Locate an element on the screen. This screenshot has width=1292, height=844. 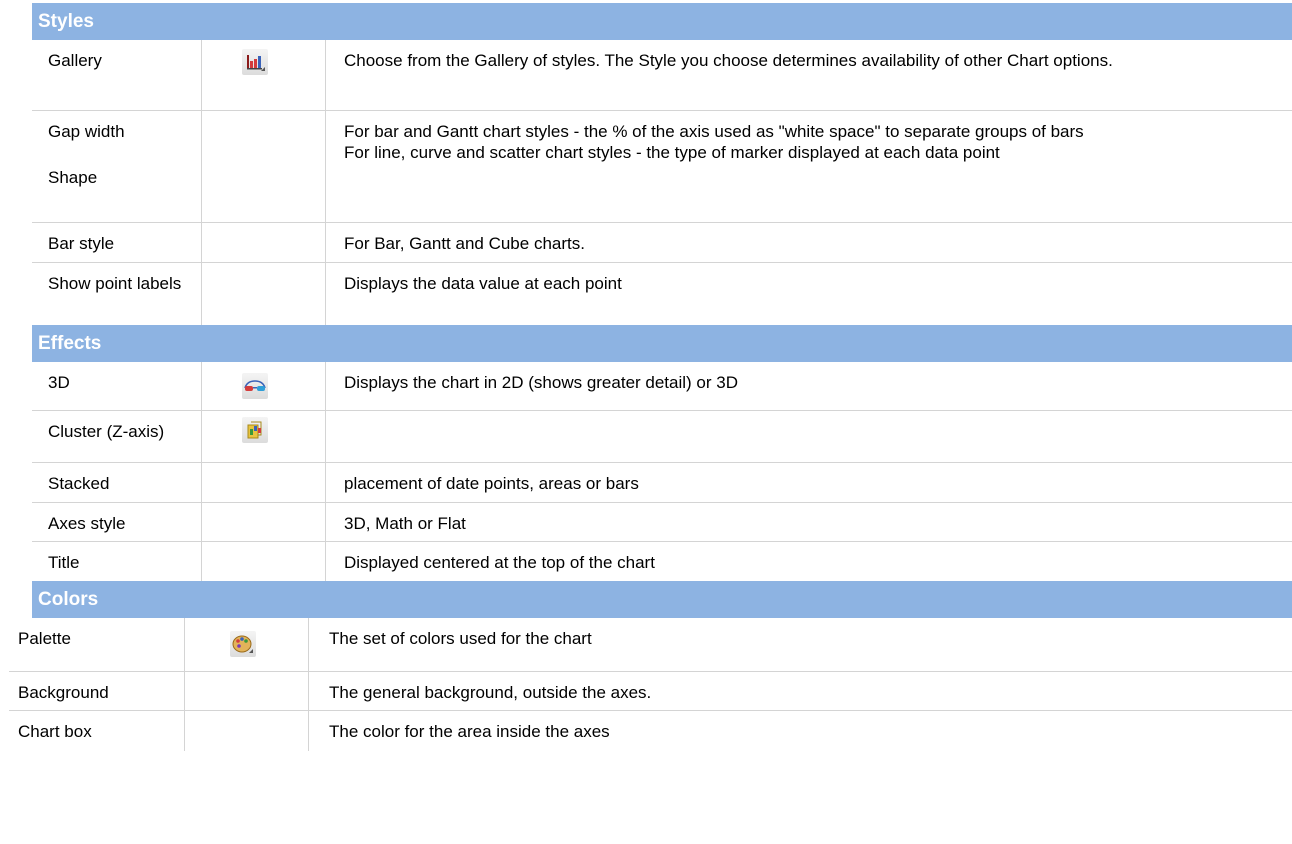
table-row-cluster: Cluster (Z-axis) is located at coordinates (662, 437).